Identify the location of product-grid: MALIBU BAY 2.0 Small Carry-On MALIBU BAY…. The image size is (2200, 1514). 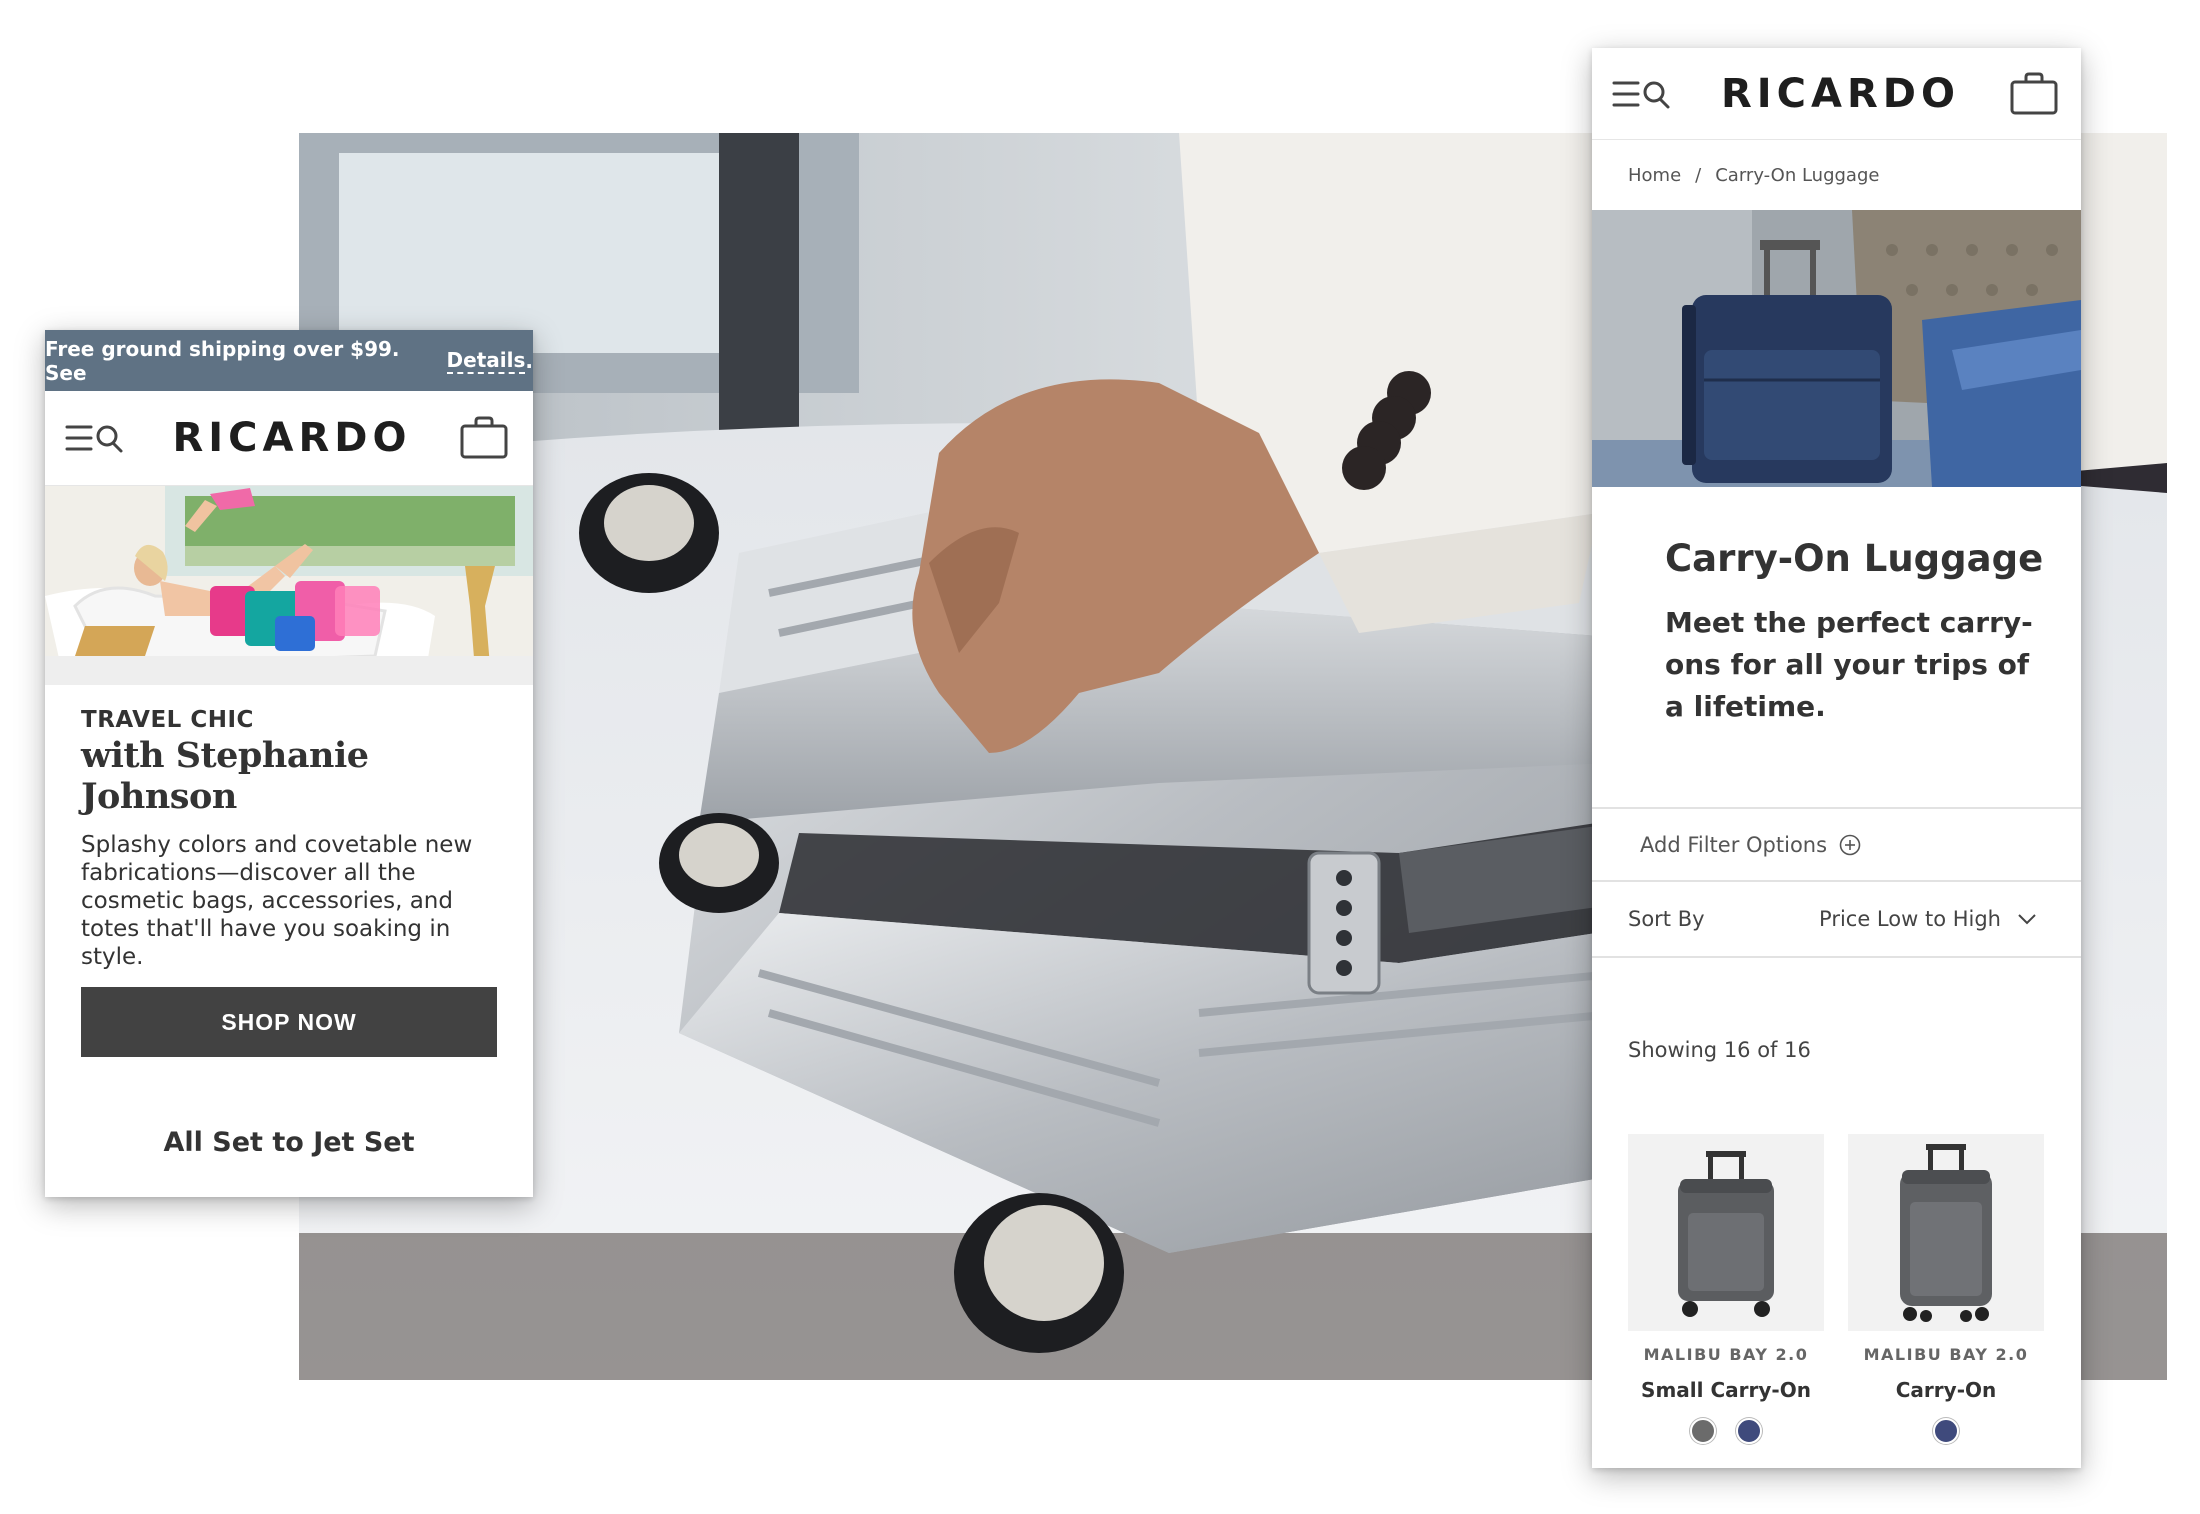
(1836, 1289).